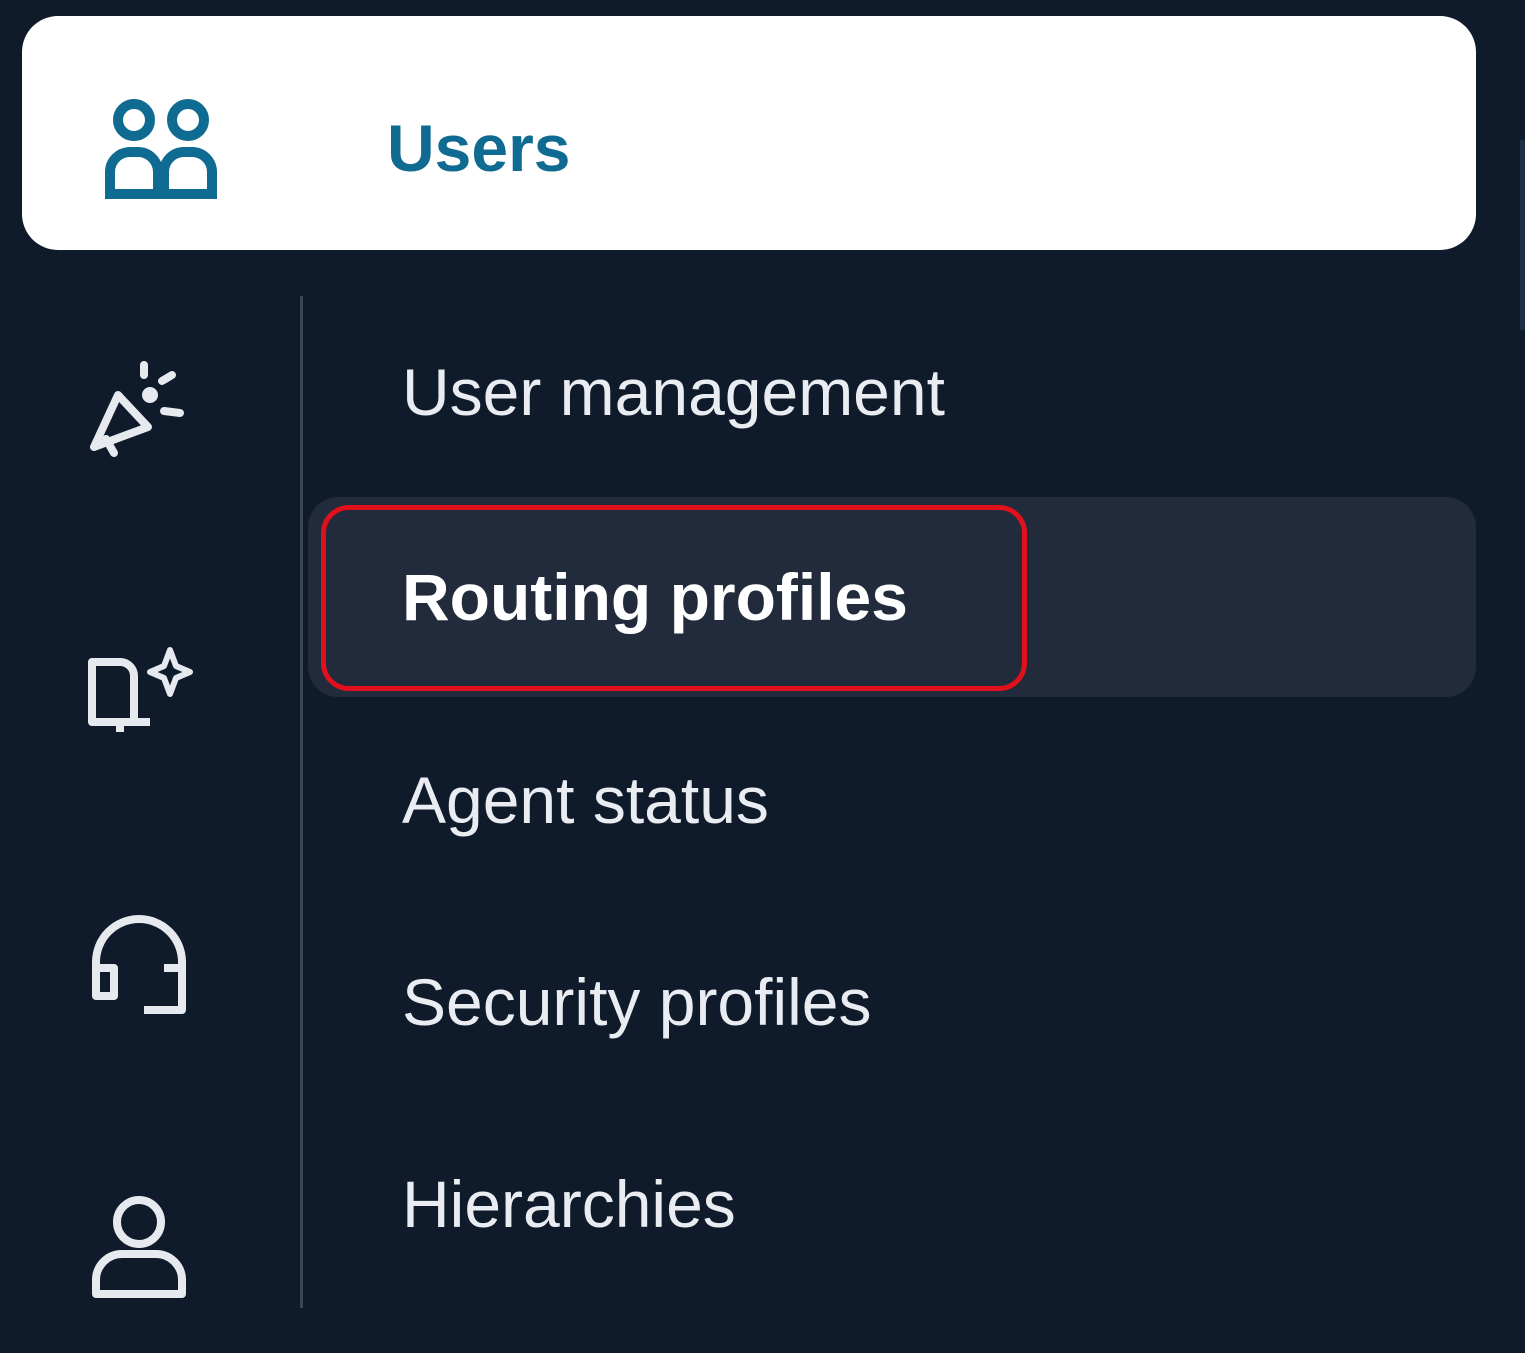 This screenshot has height=1353, width=1525. Describe the element at coordinates (655, 597) in the screenshot. I see `menu-item-label: Routing profiles` at that location.